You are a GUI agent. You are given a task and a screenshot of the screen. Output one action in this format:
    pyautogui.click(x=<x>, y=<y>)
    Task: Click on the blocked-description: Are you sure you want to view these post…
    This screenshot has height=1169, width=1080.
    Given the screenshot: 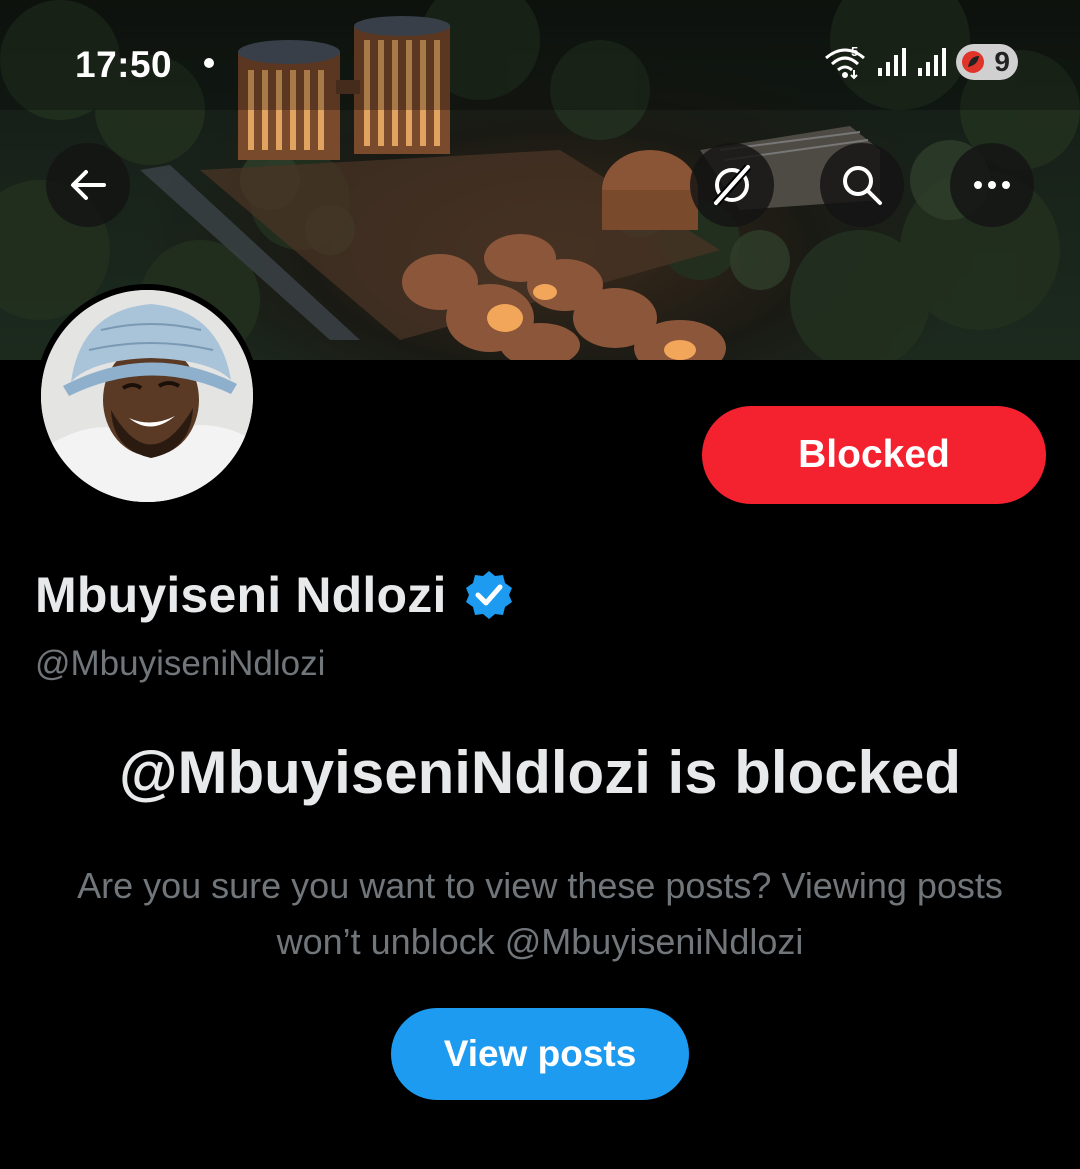 What is the action you would take?
    pyautogui.click(x=540, y=913)
    